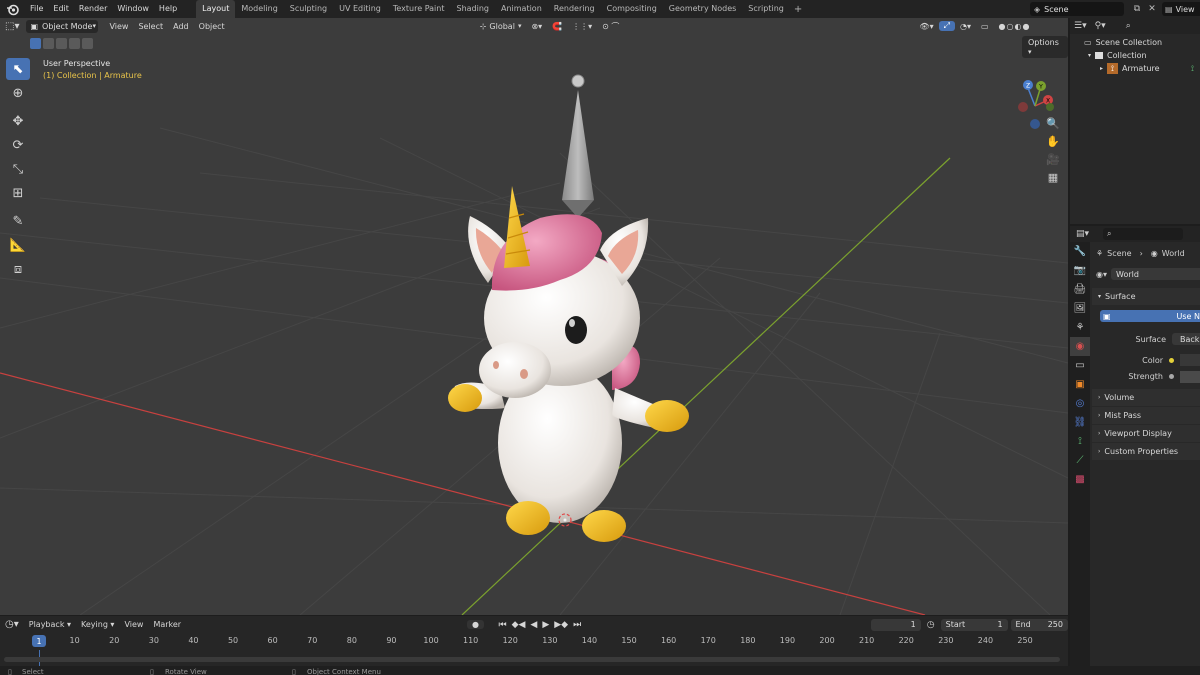 The width and height of the screenshot is (1200, 675). I want to click on timeline-menu-keying: Keying ▾, so click(97, 624).